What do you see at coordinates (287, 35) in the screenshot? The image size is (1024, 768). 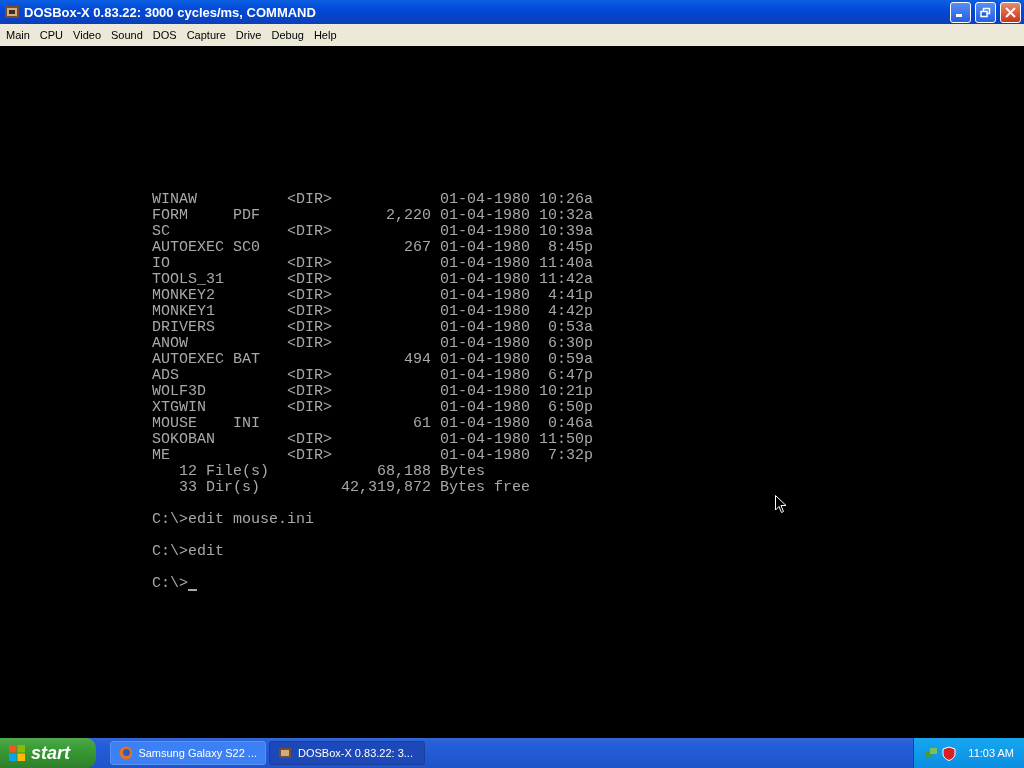 I see `menu-item: Debug` at bounding box center [287, 35].